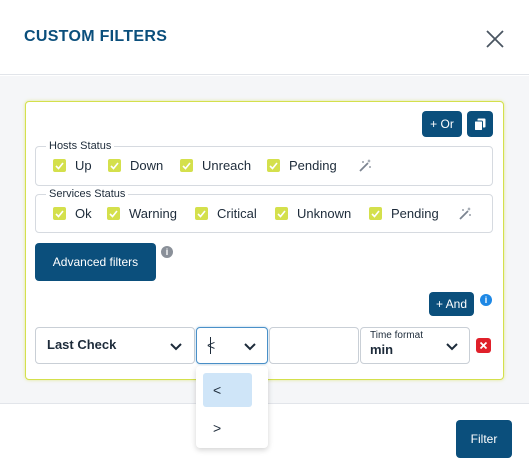 This screenshot has width=529, height=476. What do you see at coordinates (147, 165) in the screenshot?
I see `checkbox-label: Down` at bounding box center [147, 165].